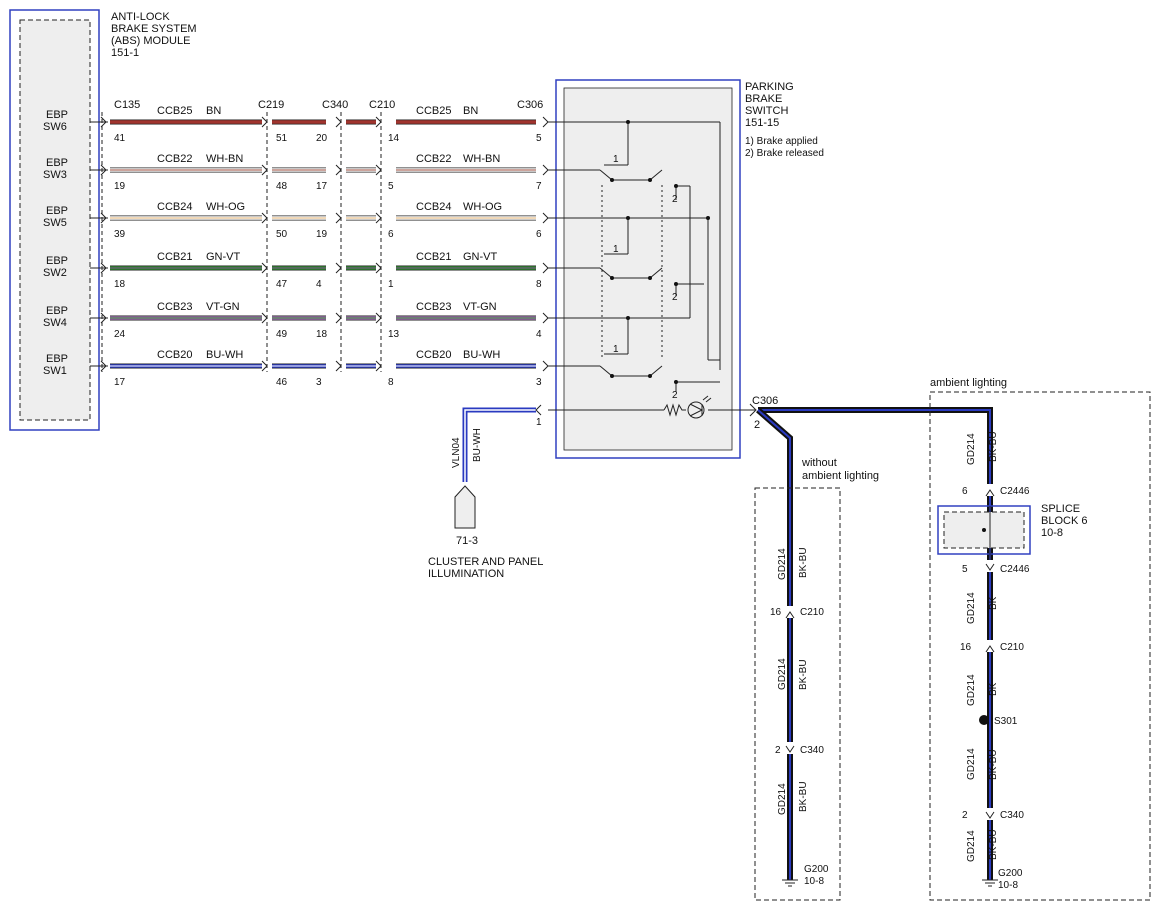  I want to click on am-c2446-top-name: C2446, so click(1015, 491).